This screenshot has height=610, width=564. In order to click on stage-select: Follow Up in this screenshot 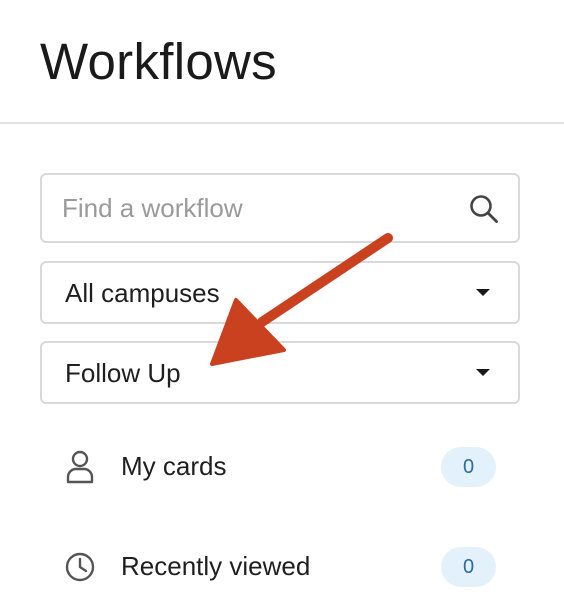, I will do `click(280, 372)`.